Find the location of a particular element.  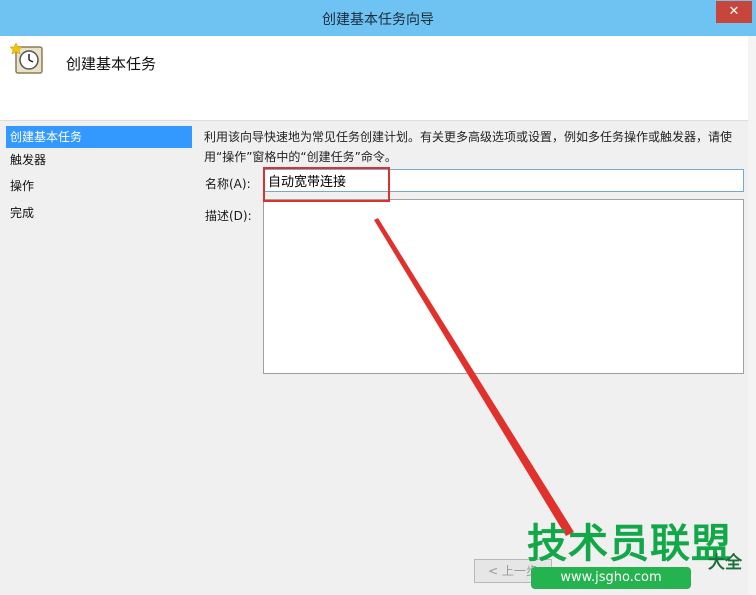

watermark-logo-text: 技术员联盟 is located at coordinates (629, 544).